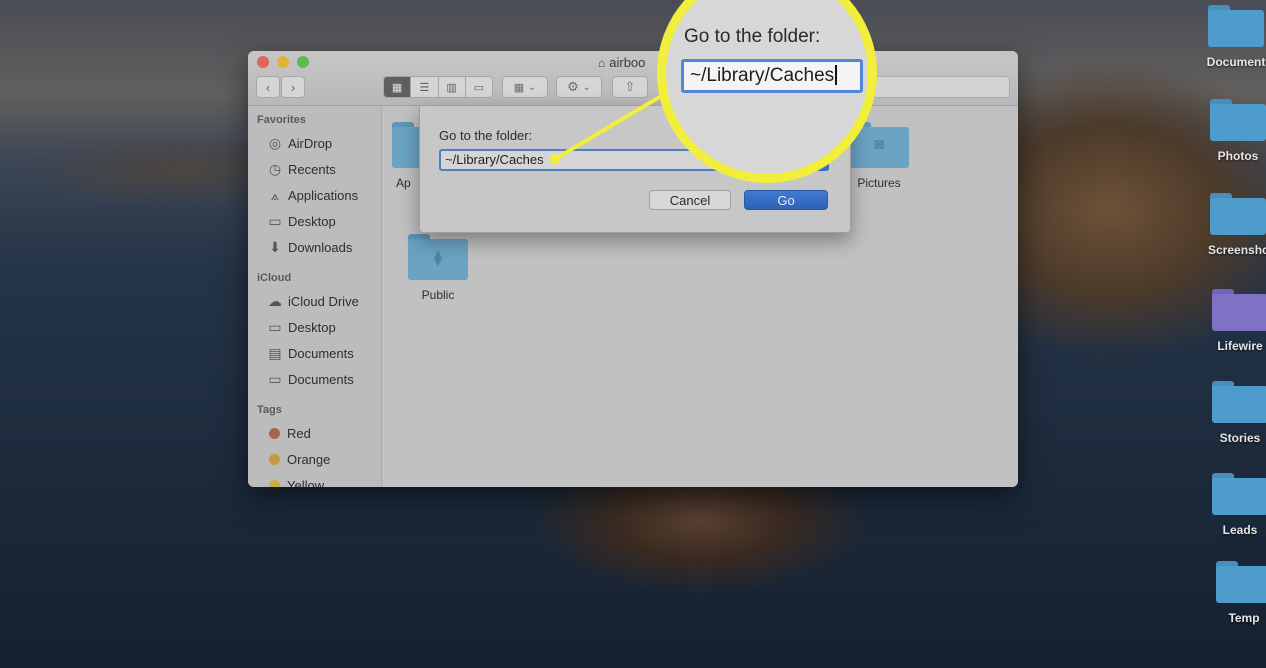 This screenshot has height=668, width=1266. What do you see at coordinates (786, 200) in the screenshot?
I see `go-button: Go` at bounding box center [786, 200].